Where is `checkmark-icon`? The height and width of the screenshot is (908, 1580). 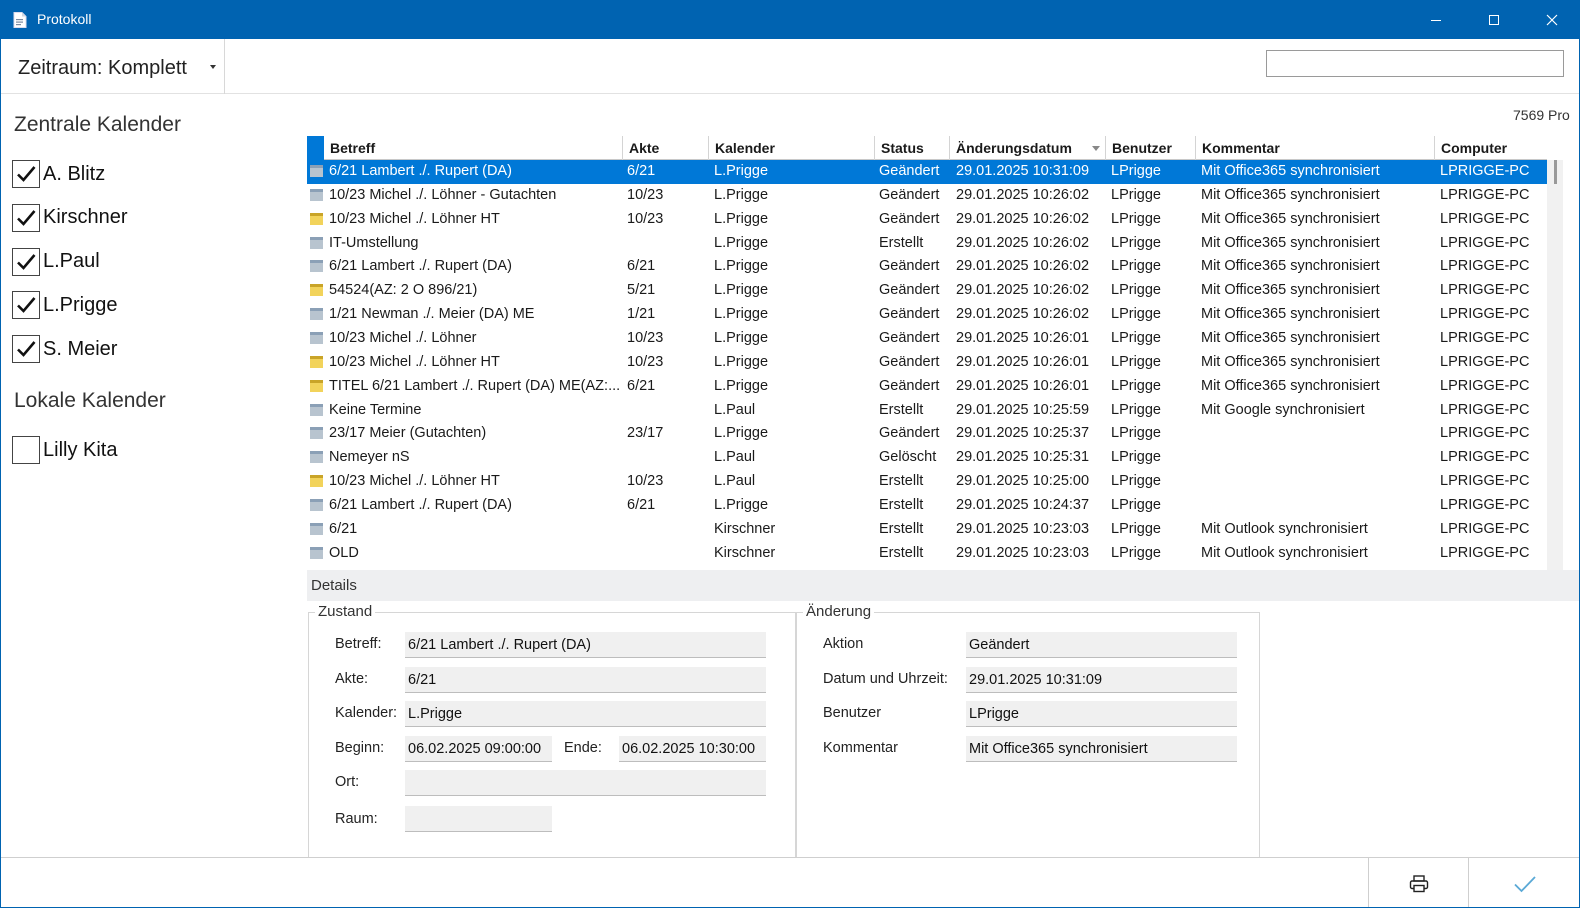 checkmark-icon is located at coordinates (26, 261).